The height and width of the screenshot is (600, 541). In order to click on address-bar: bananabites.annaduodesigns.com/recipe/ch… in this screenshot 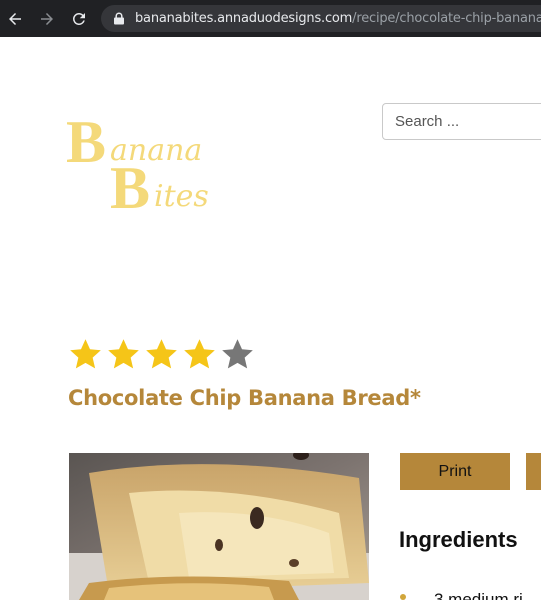, I will do `click(321, 18)`.